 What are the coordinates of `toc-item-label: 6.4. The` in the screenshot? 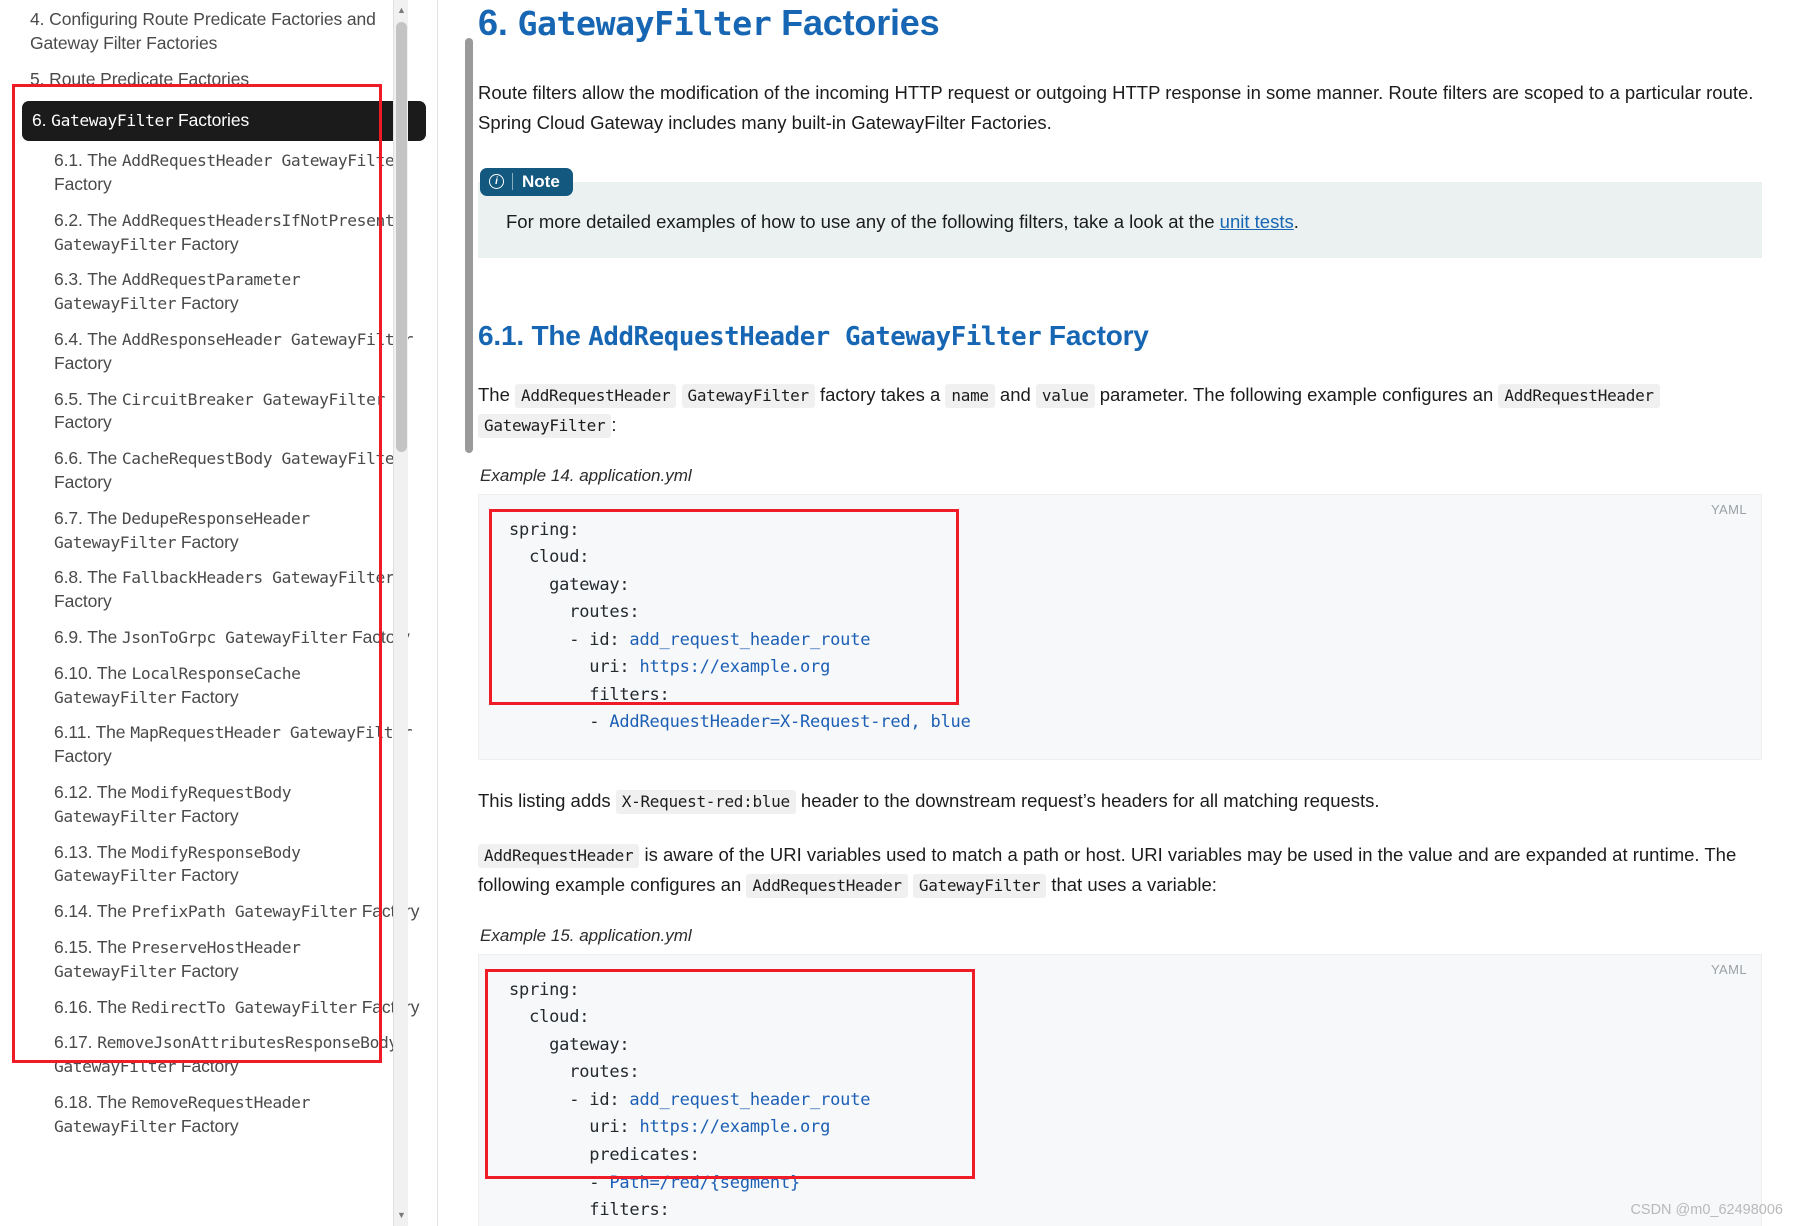 It's located at (88, 338).